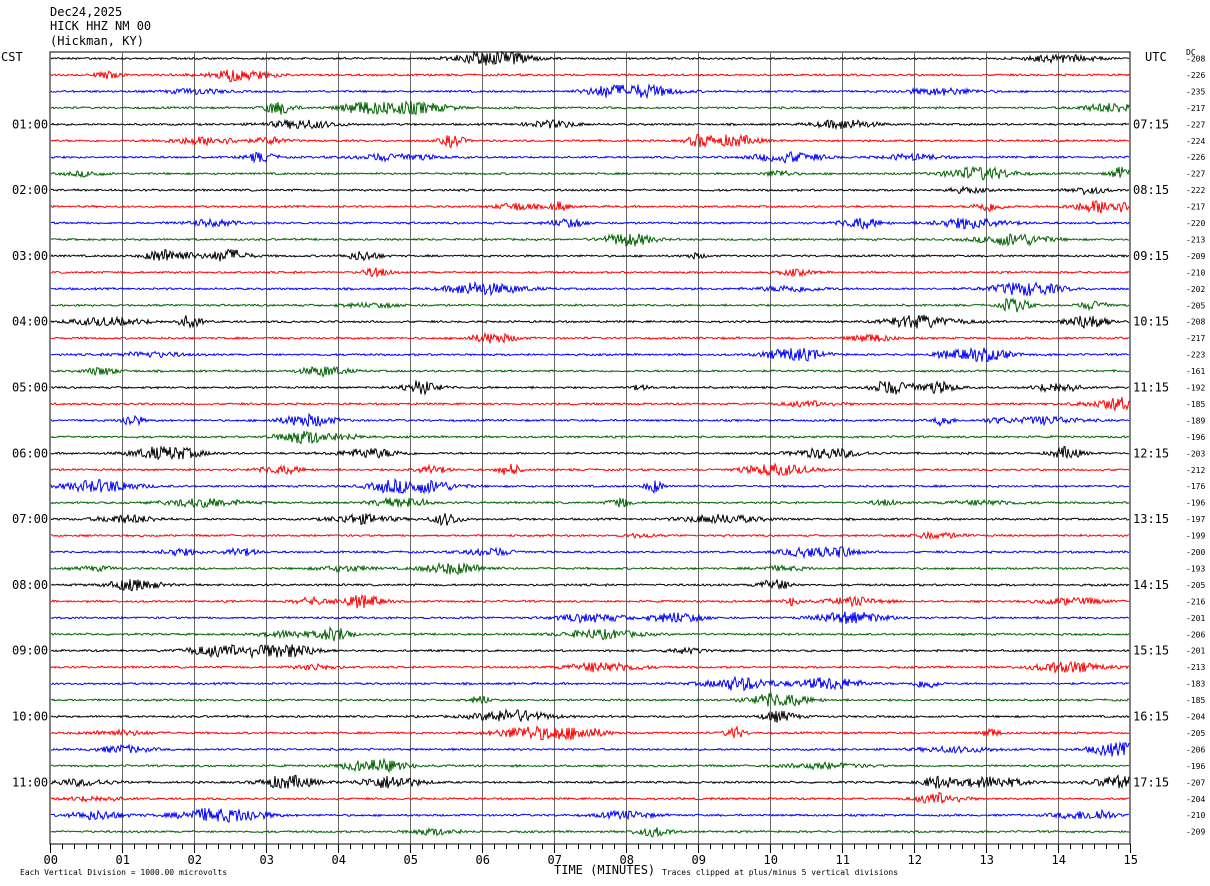 The height and width of the screenshot is (886, 1210). What do you see at coordinates (411, 860) in the screenshot?
I see `x-tick-label: 05` at bounding box center [411, 860].